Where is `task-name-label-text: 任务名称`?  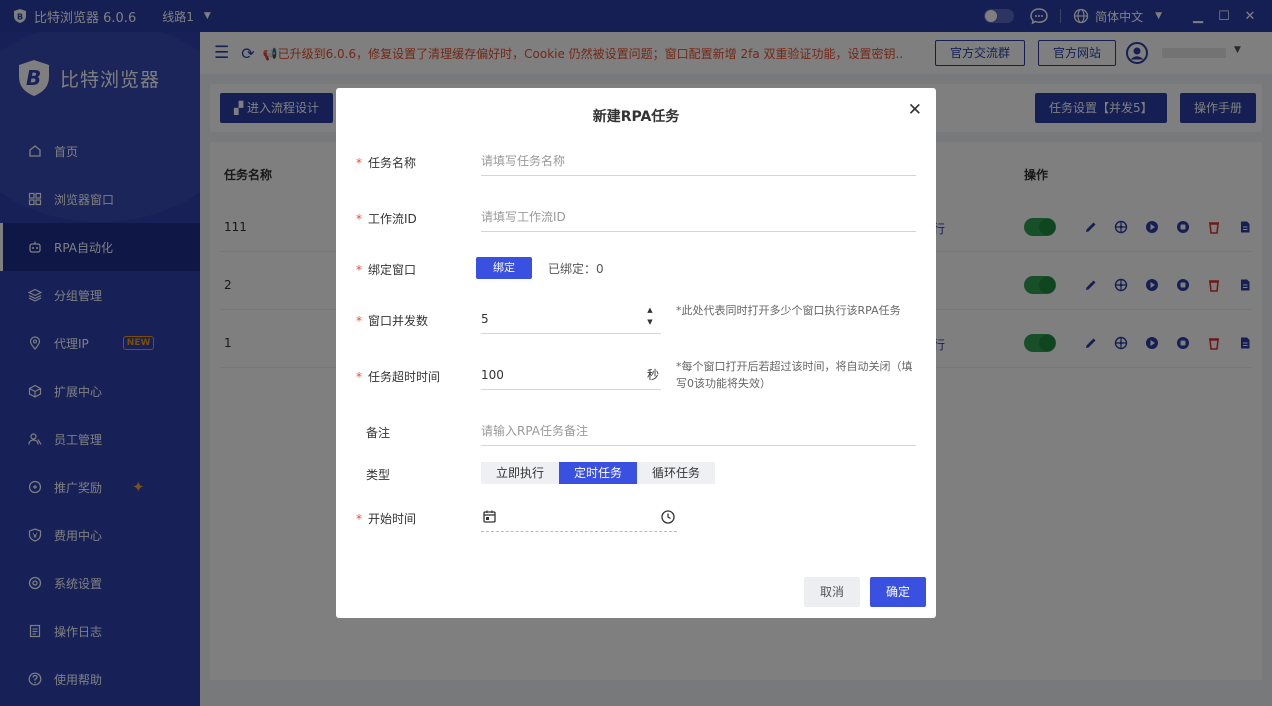
task-name-label-text: 任务名称 is located at coordinates (392, 163).